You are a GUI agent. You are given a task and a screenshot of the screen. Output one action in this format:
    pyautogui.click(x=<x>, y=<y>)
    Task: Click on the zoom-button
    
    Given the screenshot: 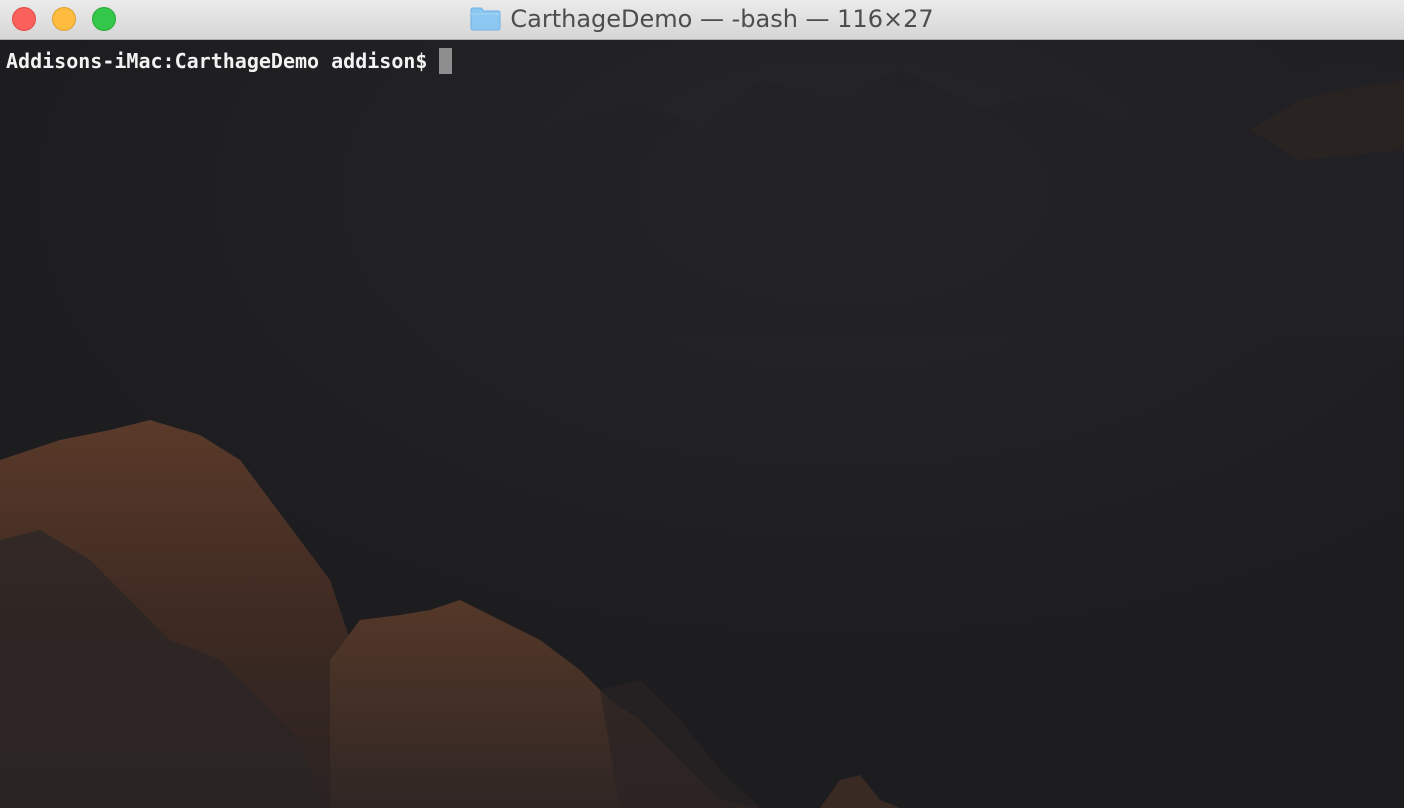 What is the action you would take?
    pyautogui.click(x=104, y=19)
    